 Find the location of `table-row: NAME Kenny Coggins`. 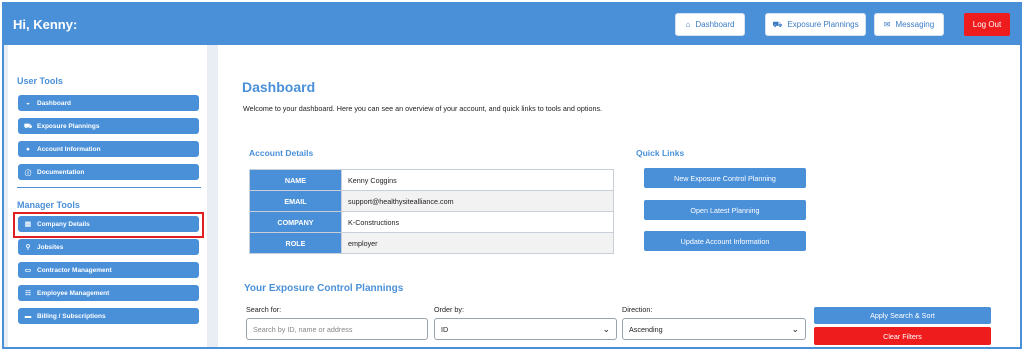

table-row: NAME Kenny Coggins is located at coordinates (431, 180).